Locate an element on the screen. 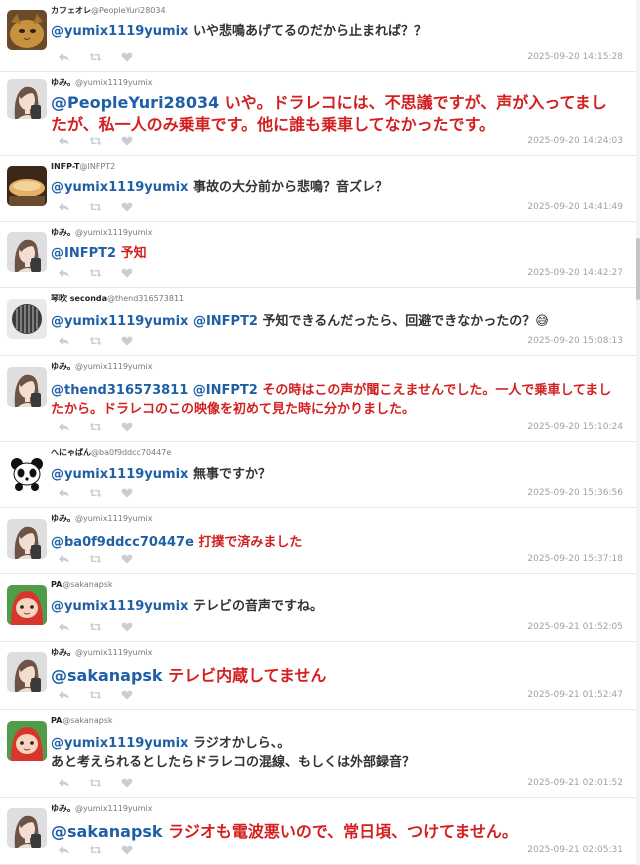  display-name: INFP-T is located at coordinates (65, 166).